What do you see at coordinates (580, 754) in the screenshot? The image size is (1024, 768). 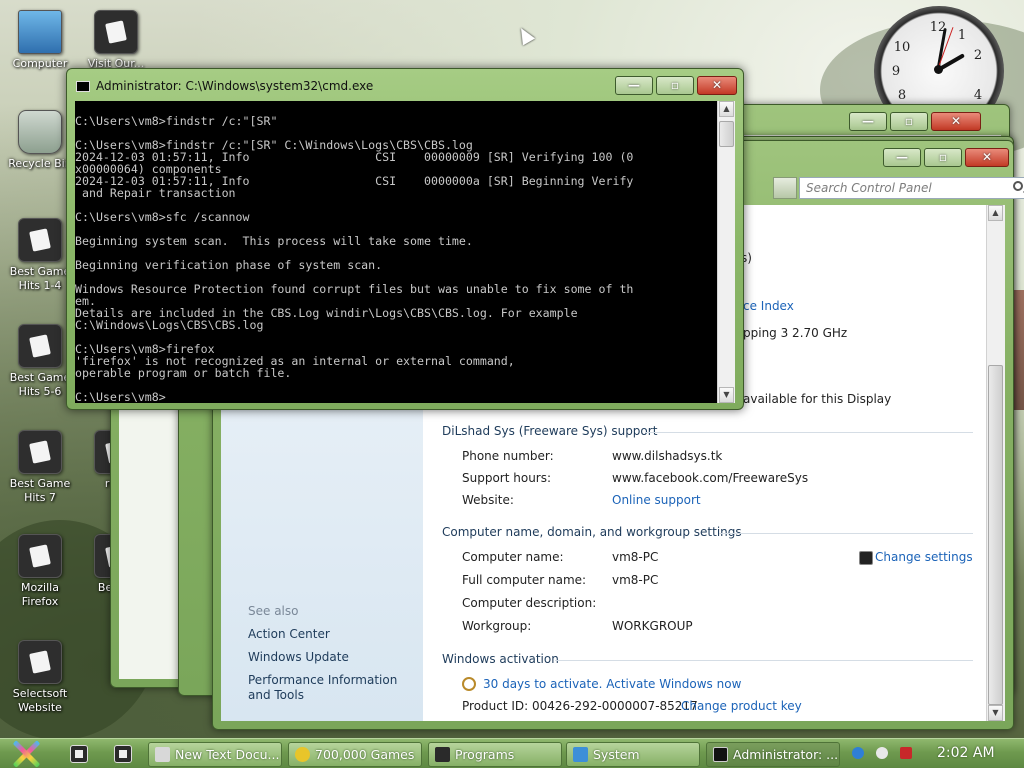 I see `system-icon` at bounding box center [580, 754].